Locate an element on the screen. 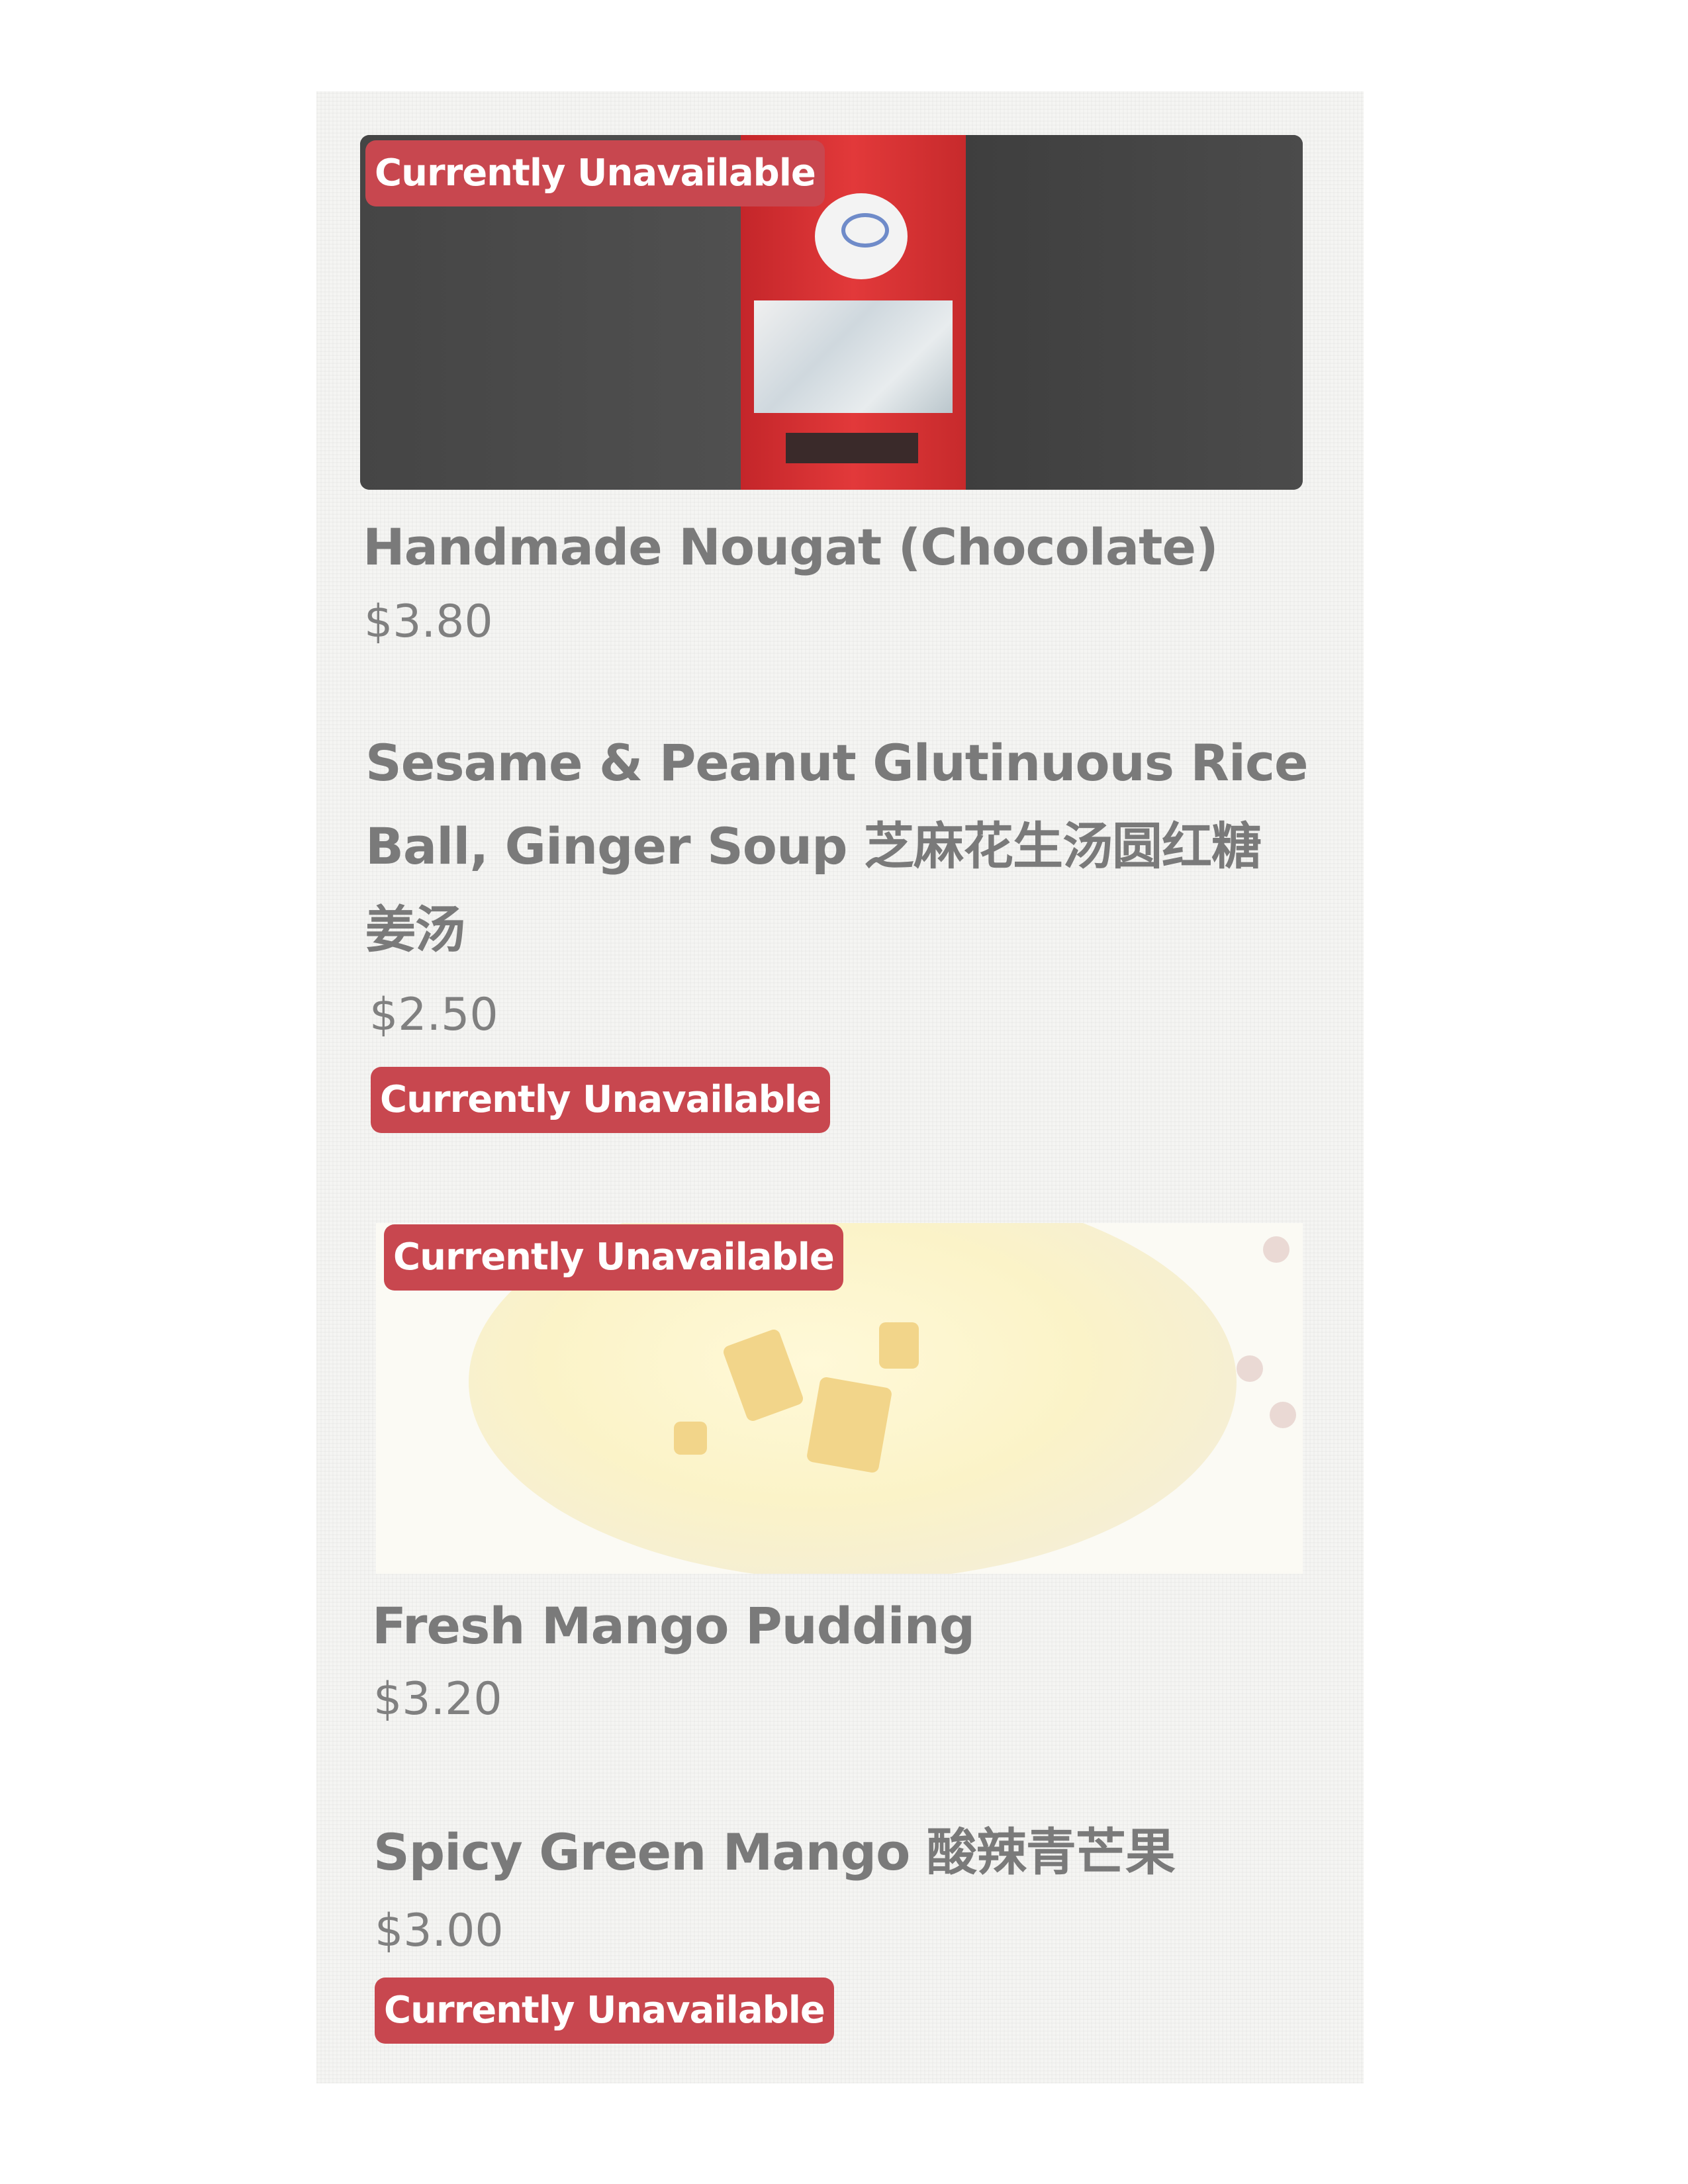 The image size is (1688, 2184). item-name: Handmade Nougat (Chocolate) is located at coordinates (791, 547).